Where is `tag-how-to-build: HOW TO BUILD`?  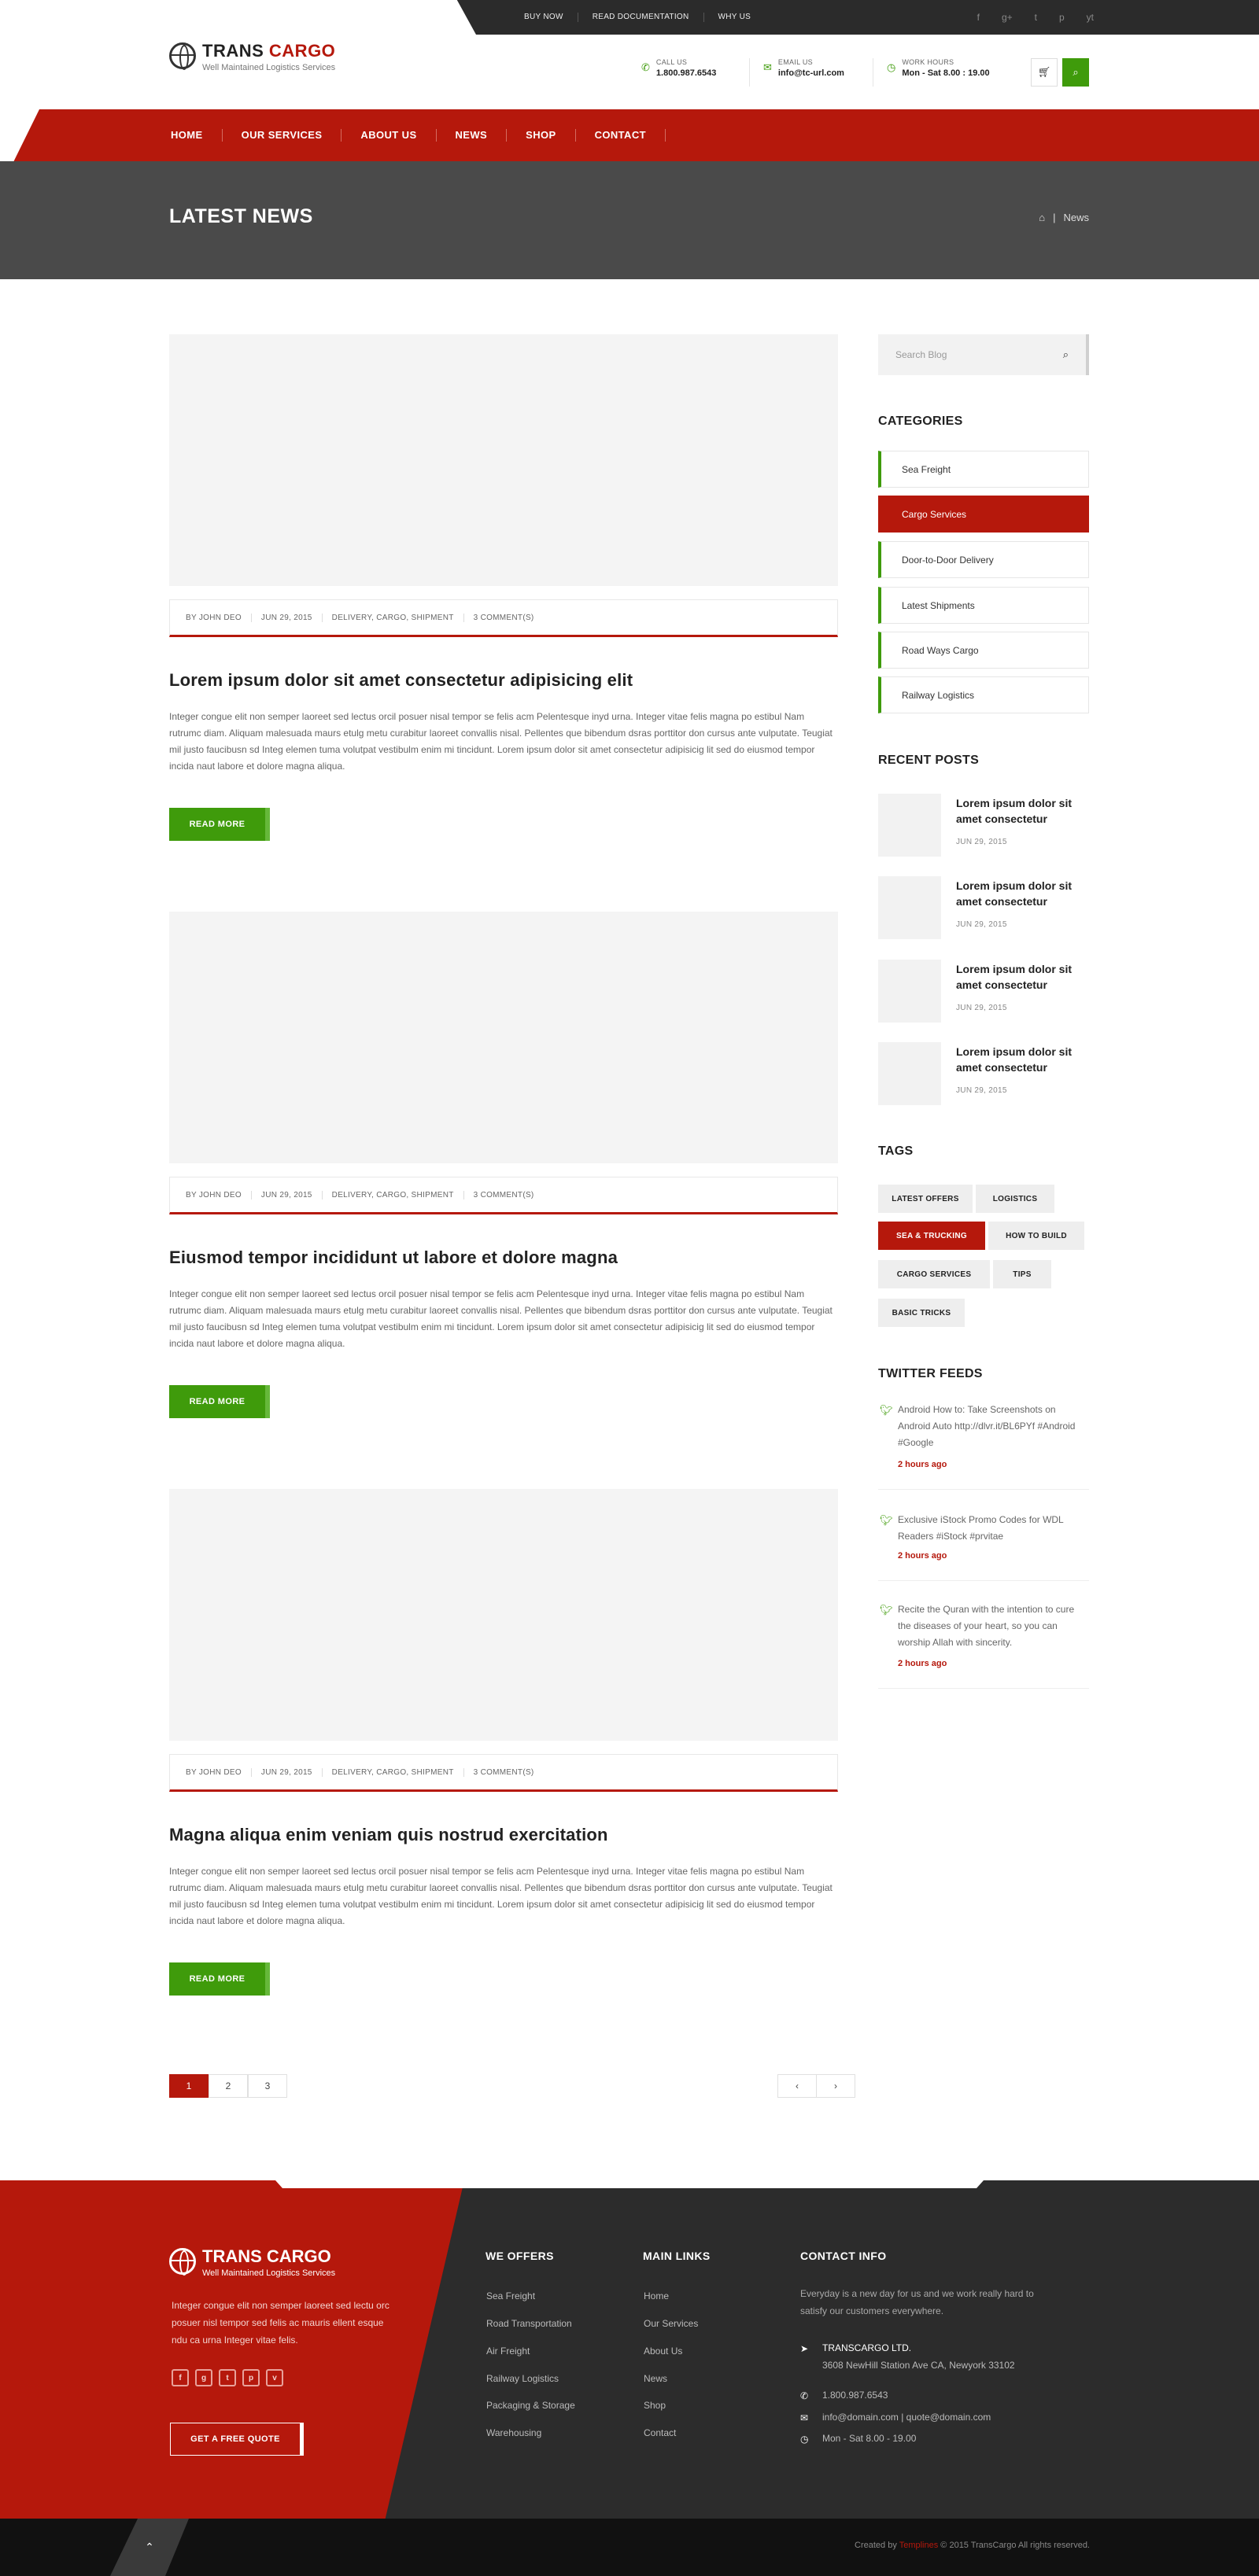
tag-how-to-build: HOW TO BUILD is located at coordinates (1036, 1236).